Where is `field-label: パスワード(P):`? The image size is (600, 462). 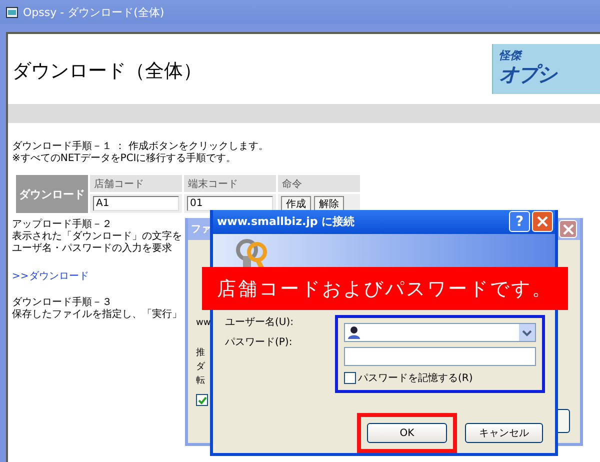 field-label: パスワード(P): is located at coordinates (259, 342).